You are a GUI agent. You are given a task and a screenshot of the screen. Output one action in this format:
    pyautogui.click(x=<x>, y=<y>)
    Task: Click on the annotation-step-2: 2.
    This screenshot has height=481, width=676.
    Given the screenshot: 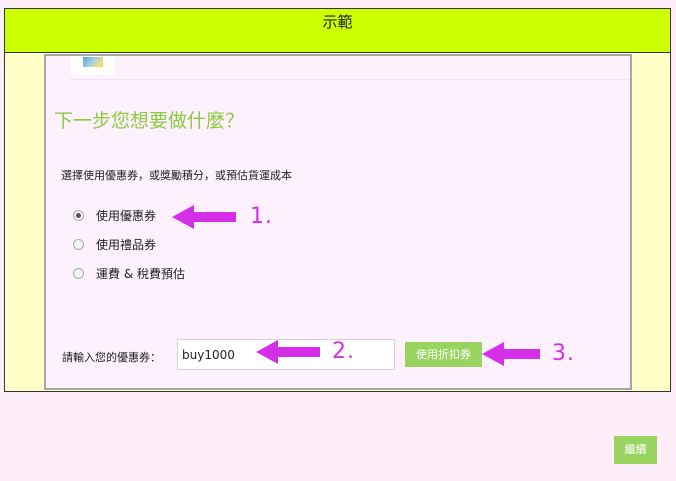 What is the action you would take?
    pyautogui.click(x=343, y=351)
    